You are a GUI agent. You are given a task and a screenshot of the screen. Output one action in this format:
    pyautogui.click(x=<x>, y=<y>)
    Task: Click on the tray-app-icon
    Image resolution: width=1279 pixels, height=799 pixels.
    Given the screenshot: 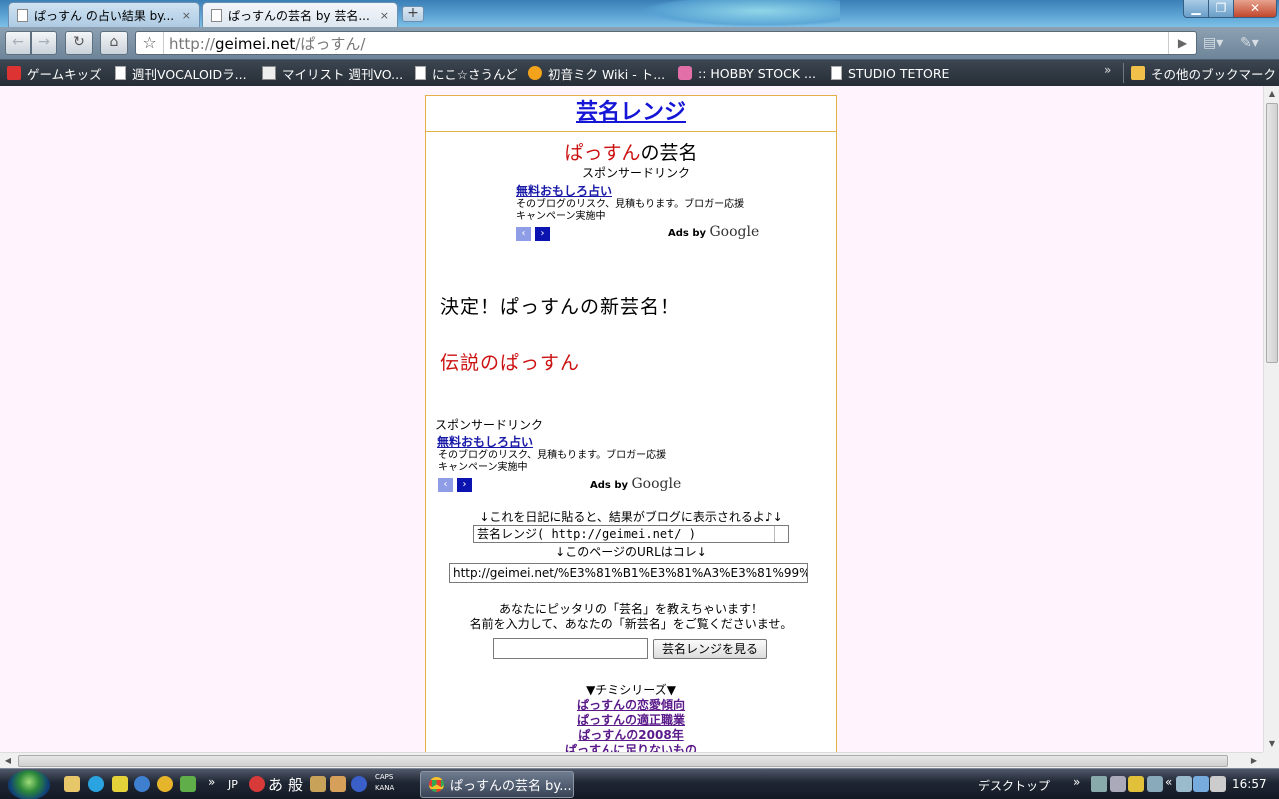 What is the action you would take?
    pyautogui.click(x=1118, y=784)
    